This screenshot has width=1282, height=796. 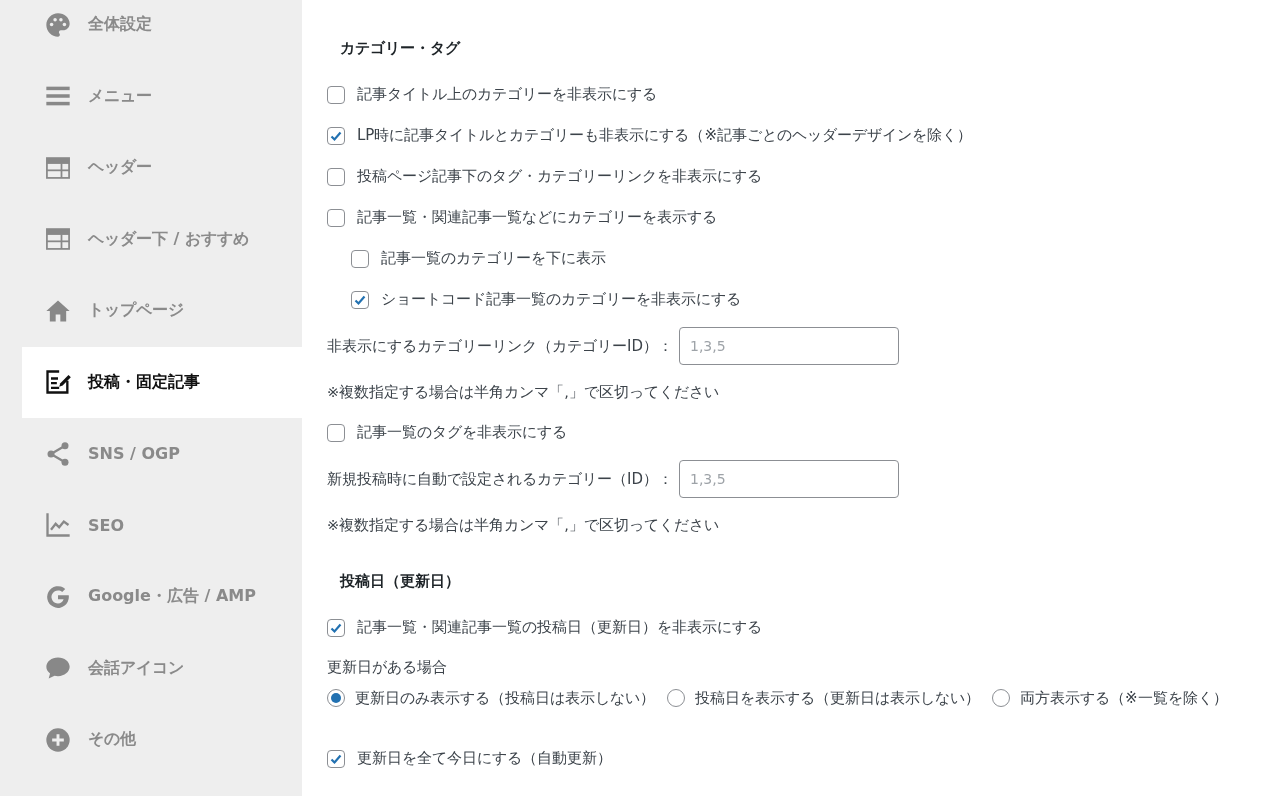 What do you see at coordinates (664, 135) in the screenshot?
I see `checkbox-label: LP時に記事タイトルとカテゴリーも非表示にする（※記事ごとのヘッダーデザインを除く）` at bounding box center [664, 135].